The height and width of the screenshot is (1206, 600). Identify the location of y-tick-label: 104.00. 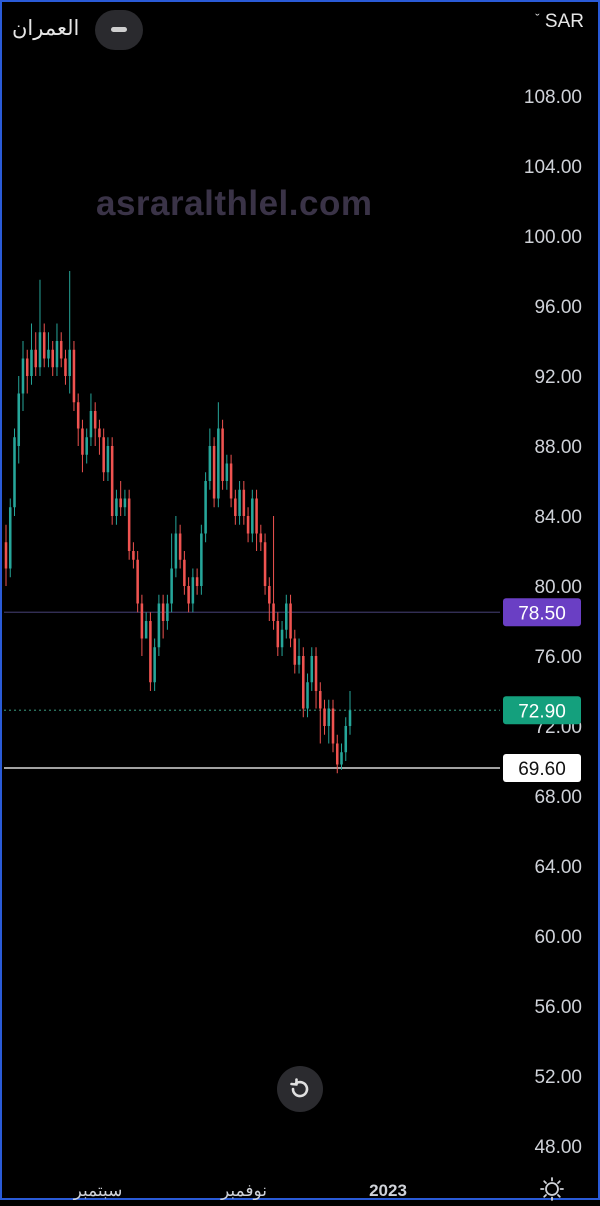
(553, 167).